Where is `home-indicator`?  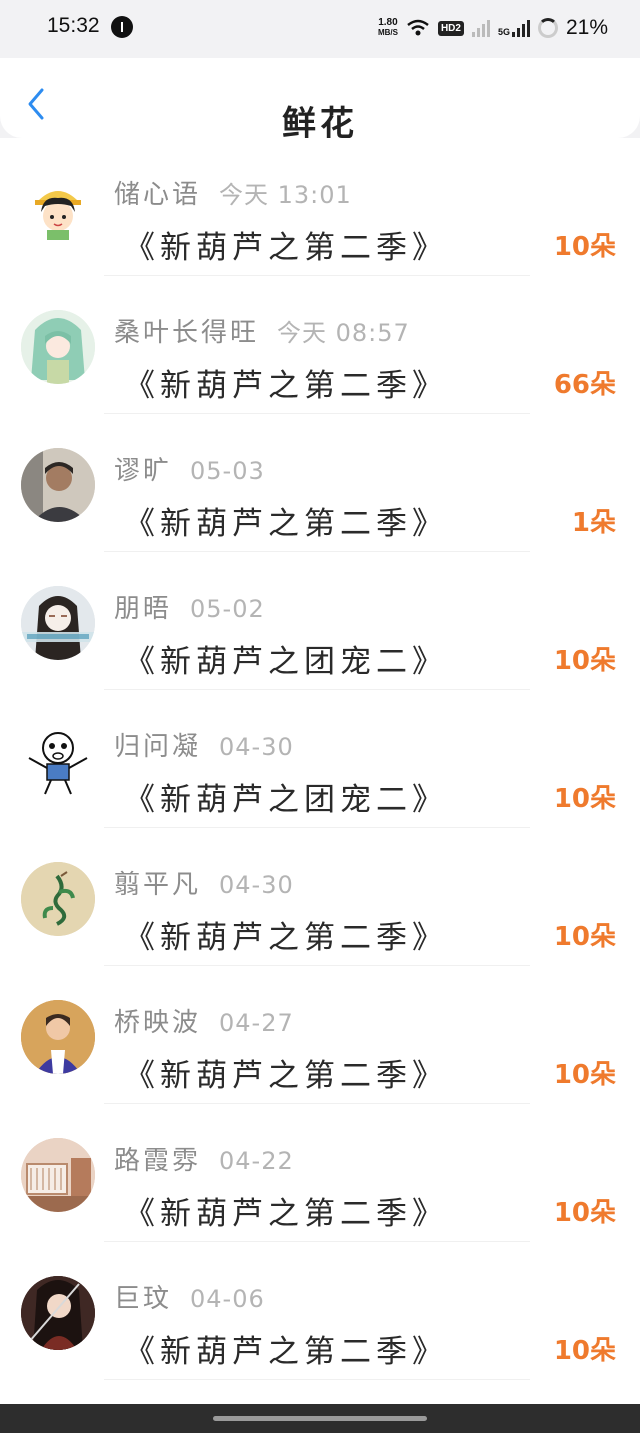
home-indicator is located at coordinates (320, 1418).